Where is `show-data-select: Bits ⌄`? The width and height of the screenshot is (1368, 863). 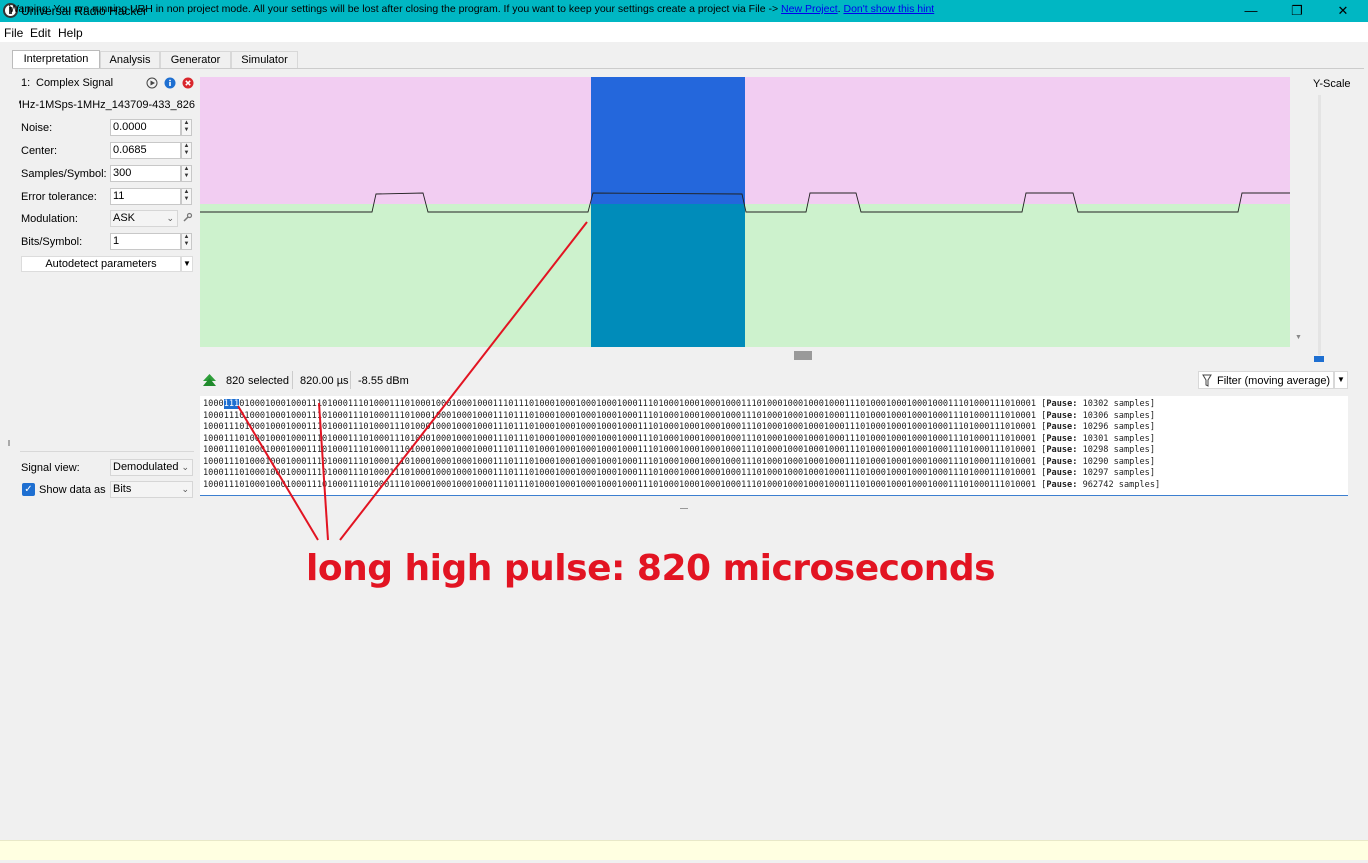
show-data-select: Bits ⌄ is located at coordinates (151, 489).